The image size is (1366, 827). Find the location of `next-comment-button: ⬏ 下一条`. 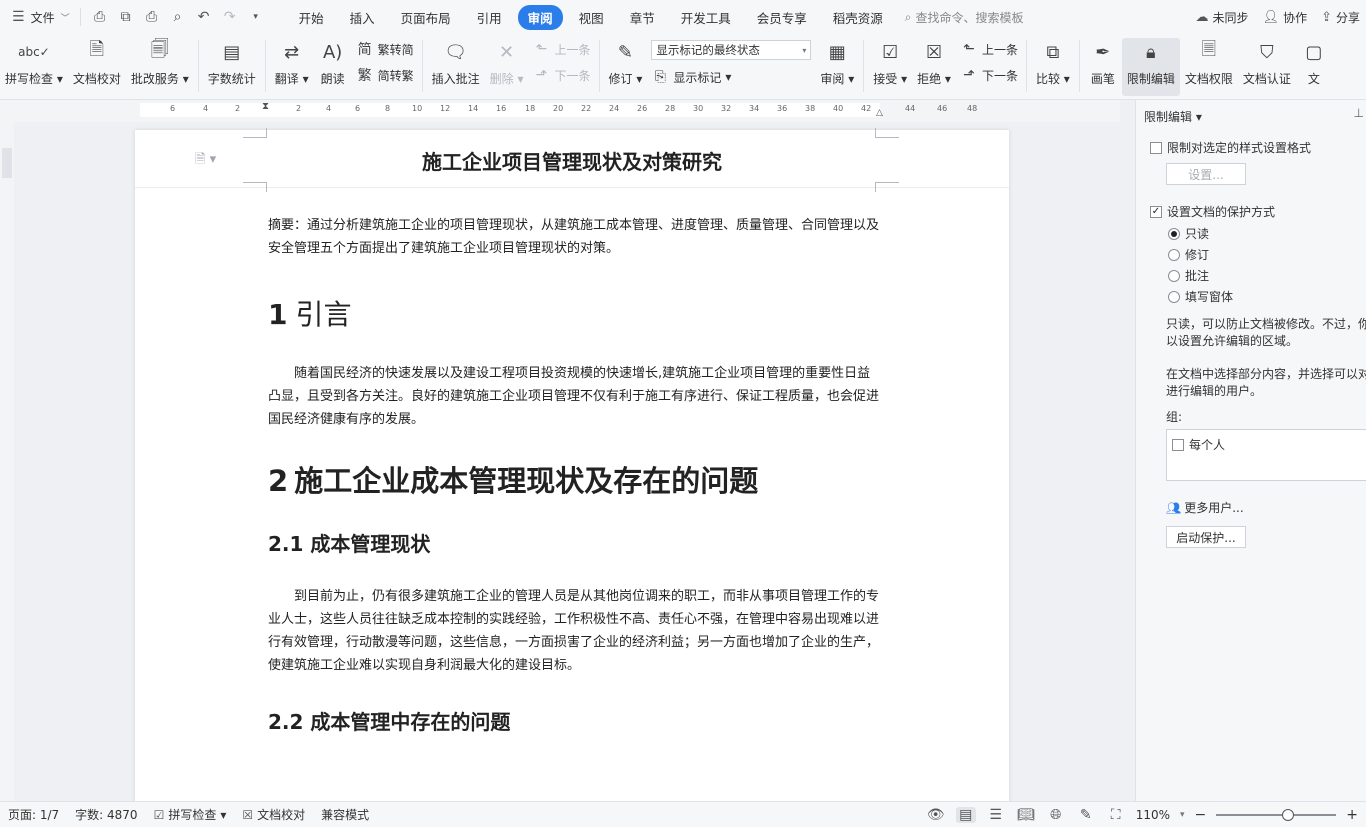

next-comment-button: ⬏ 下一条 is located at coordinates (562, 75).